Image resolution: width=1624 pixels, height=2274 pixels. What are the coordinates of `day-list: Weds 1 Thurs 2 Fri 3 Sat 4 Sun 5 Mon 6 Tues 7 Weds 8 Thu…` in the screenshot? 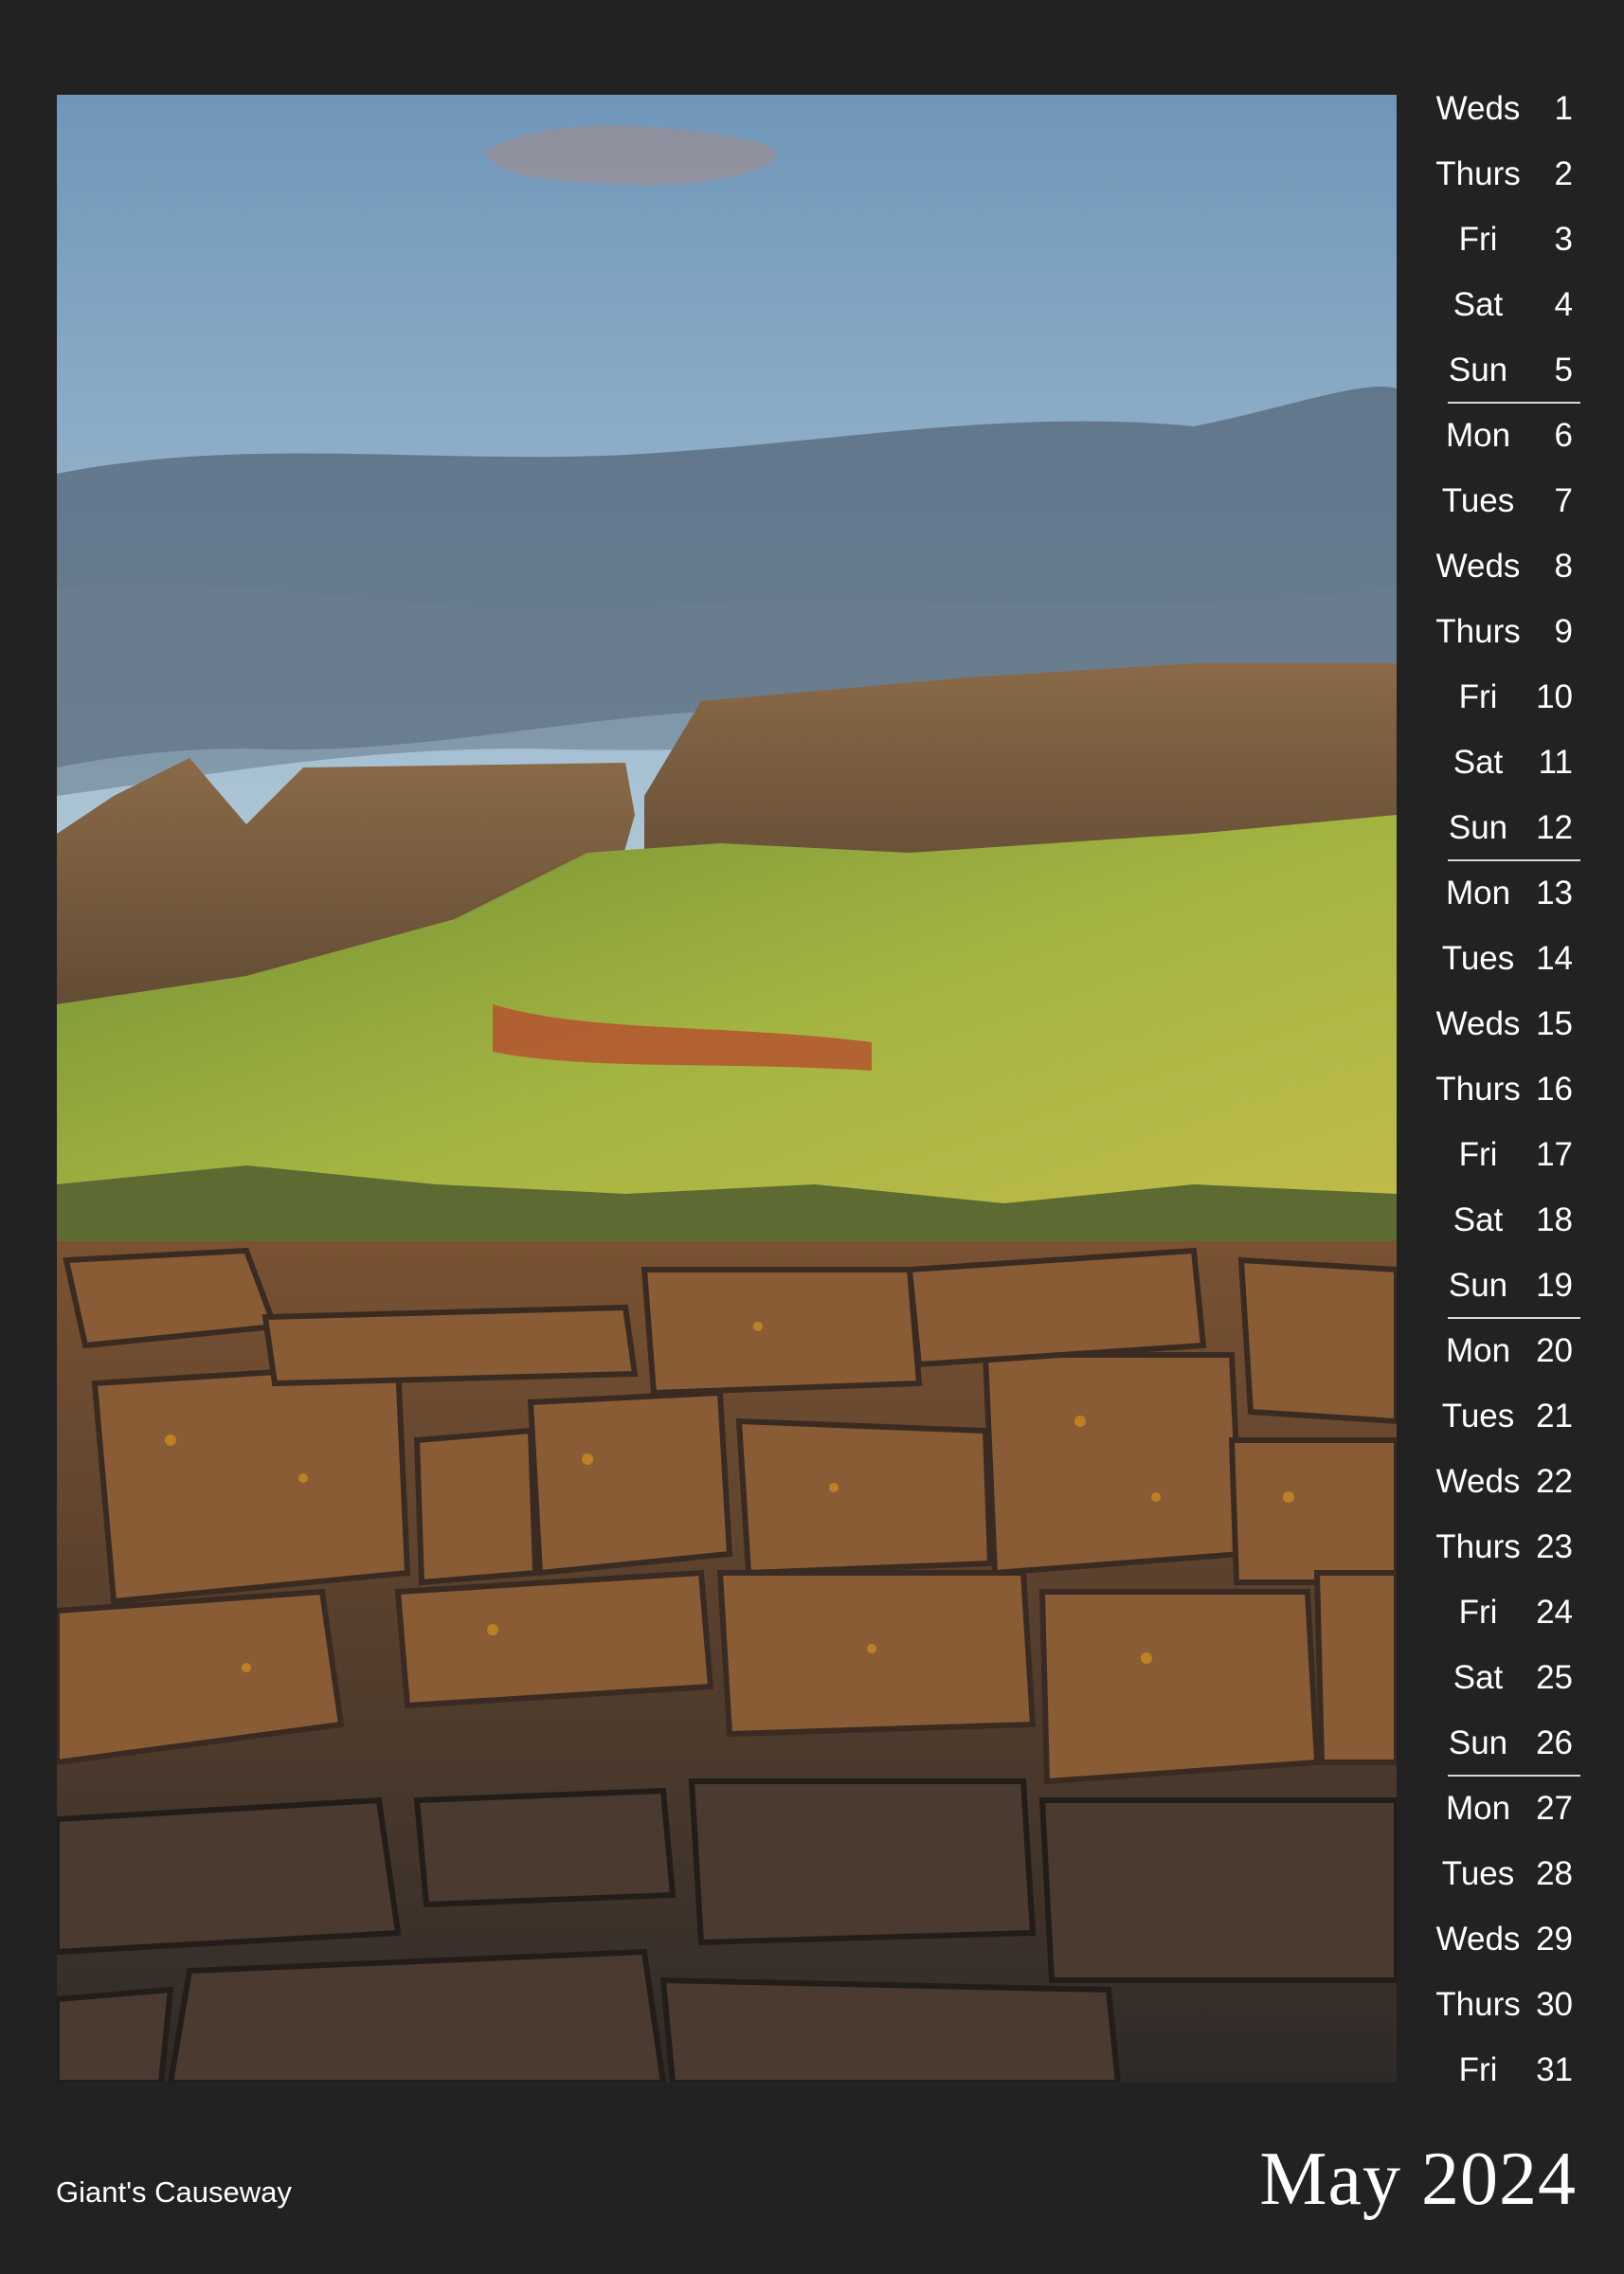 It's located at (1500, 1100).